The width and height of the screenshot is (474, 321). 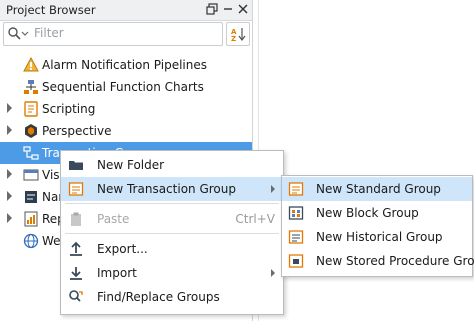 What do you see at coordinates (76, 249) in the screenshot?
I see `export-icon` at bounding box center [76, 249].